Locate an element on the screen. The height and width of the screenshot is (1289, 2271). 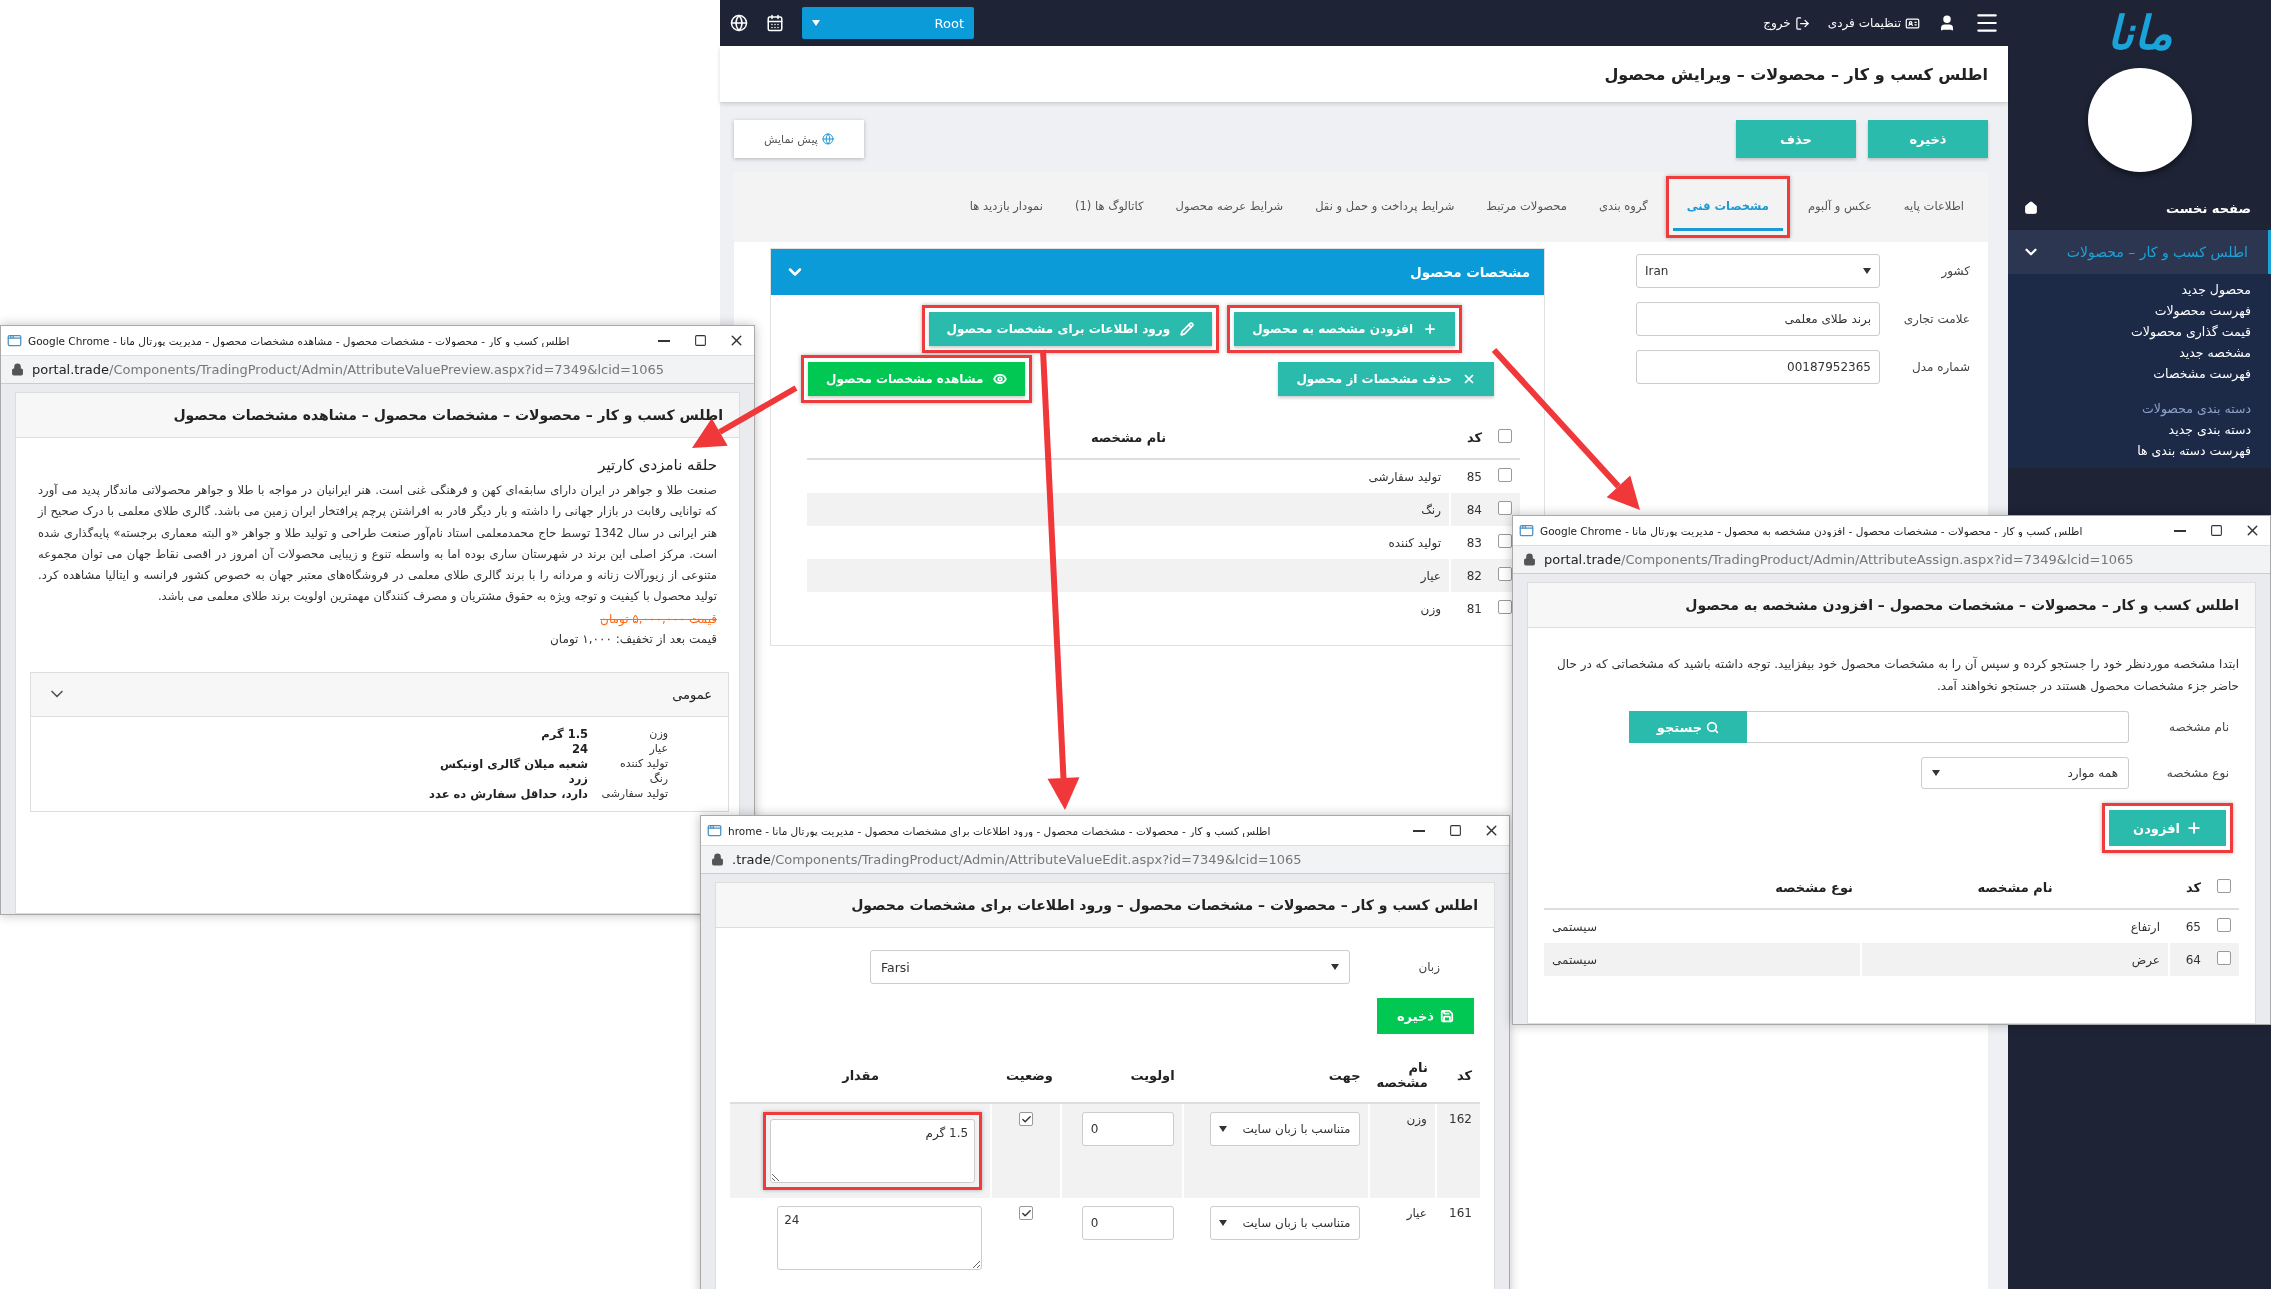
eye-icon is located at coordinates (1000, 379).